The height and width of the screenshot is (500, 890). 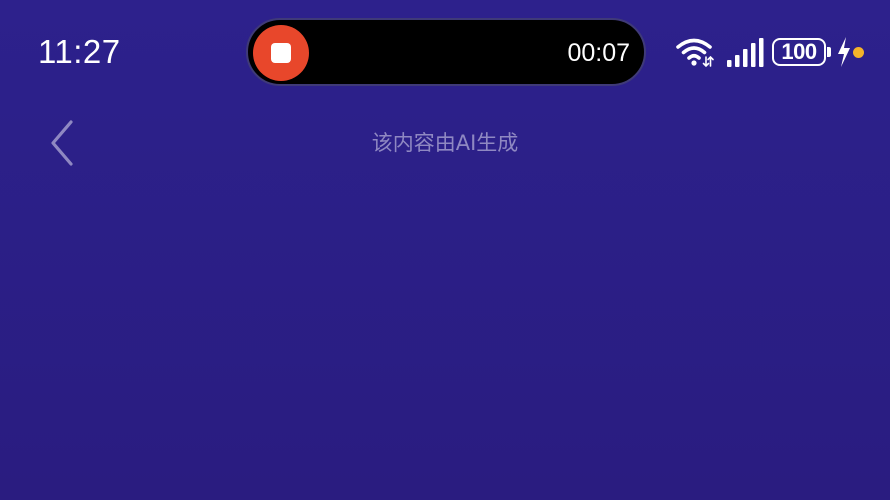 I want to click on page-title: 该内容由AI生成, so click(x=445, y=143).